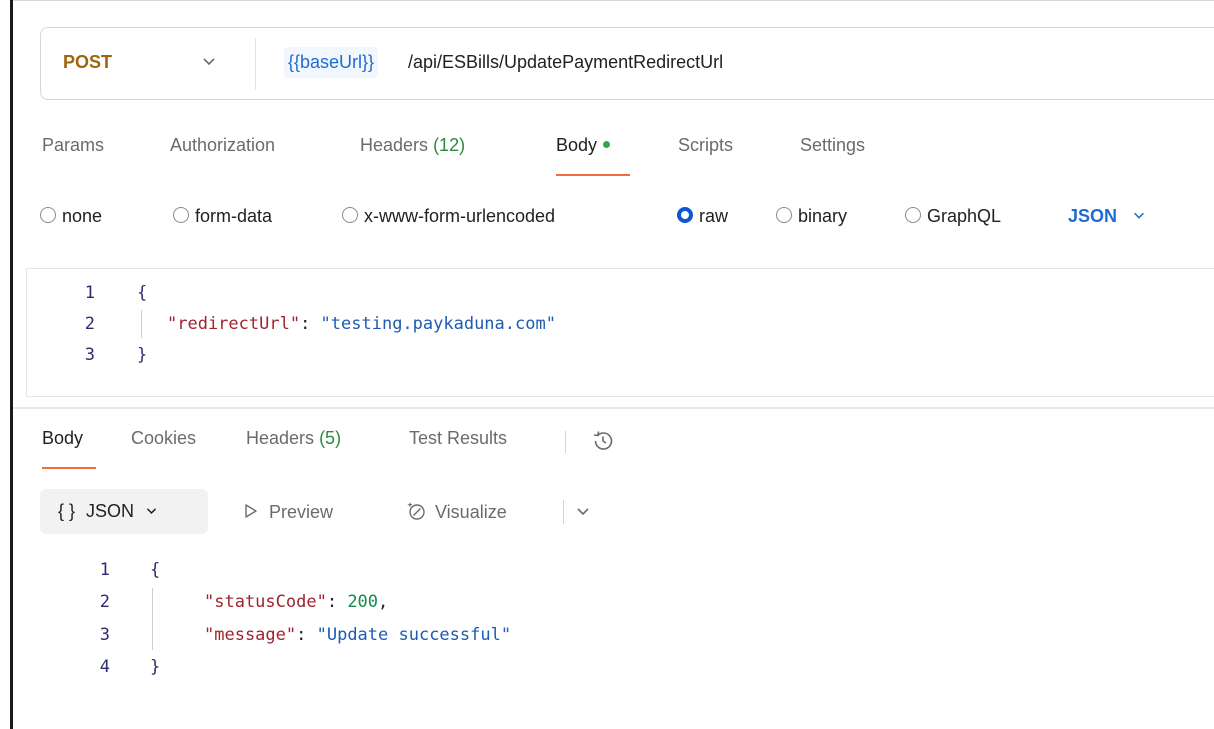 The width and height of the screenshot is (1214, 729). I want to click on url-divider, so click(255, 64).